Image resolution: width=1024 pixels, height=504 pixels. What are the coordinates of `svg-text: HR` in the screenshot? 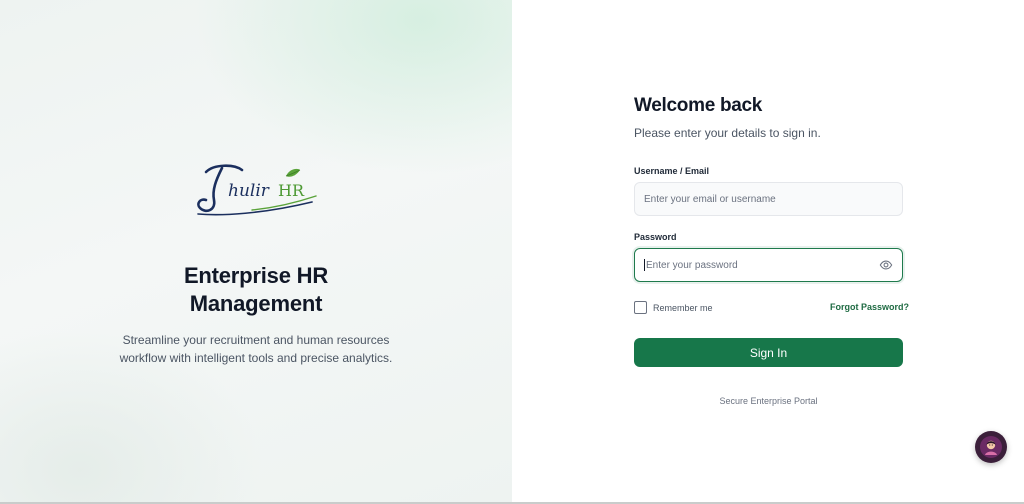 It's located at (291, 190).